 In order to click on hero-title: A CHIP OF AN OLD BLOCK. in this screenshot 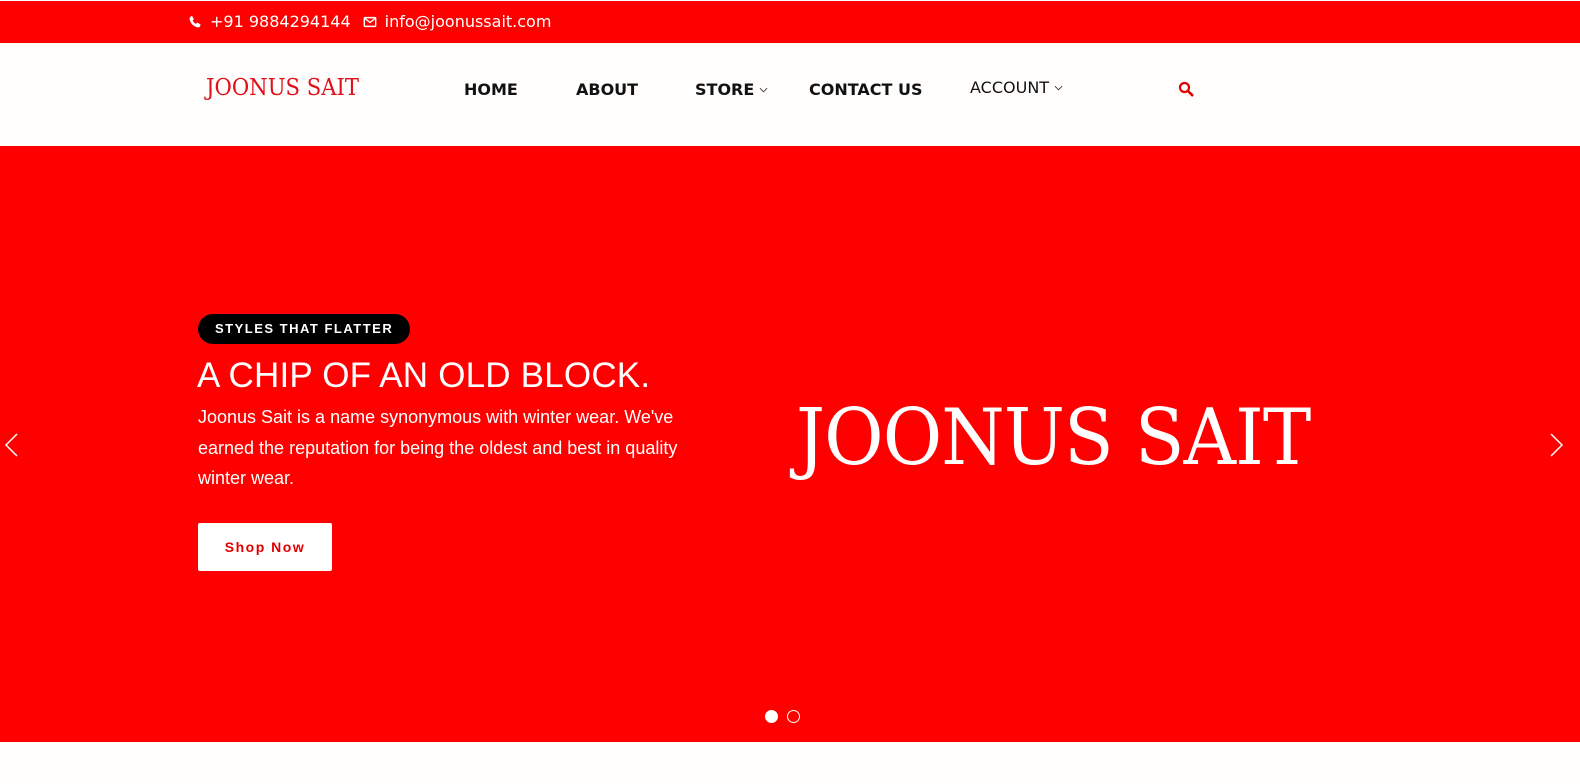, I will do `click(424, 375)`.